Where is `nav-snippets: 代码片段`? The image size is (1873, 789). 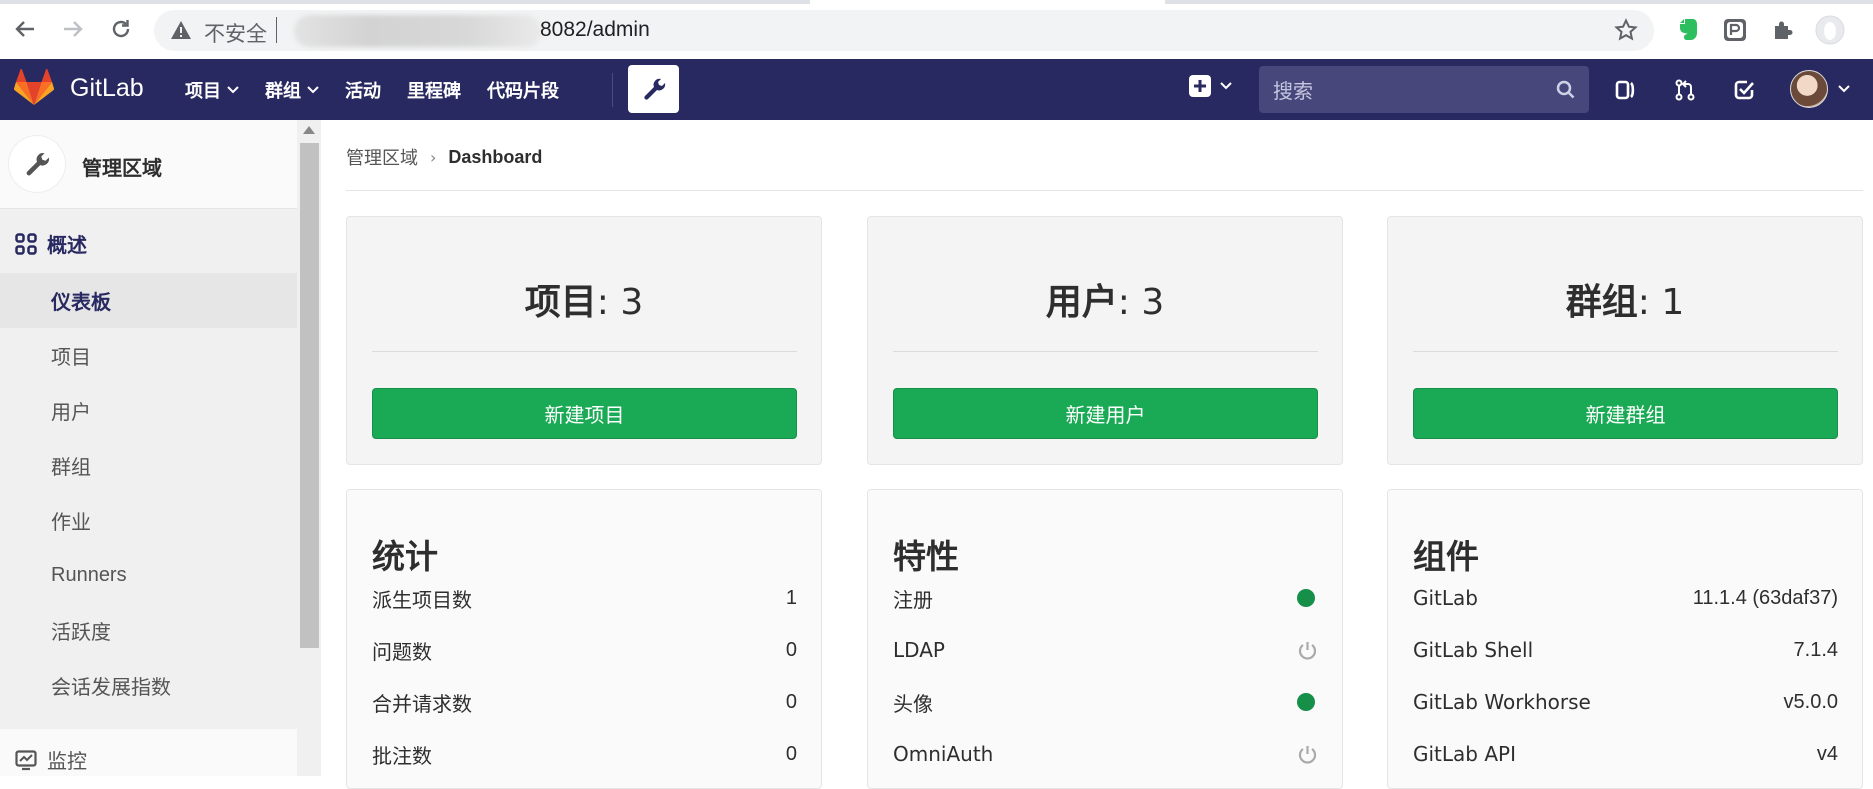
nav-snippets: 代码片段 is located at coordinates (523, 90).